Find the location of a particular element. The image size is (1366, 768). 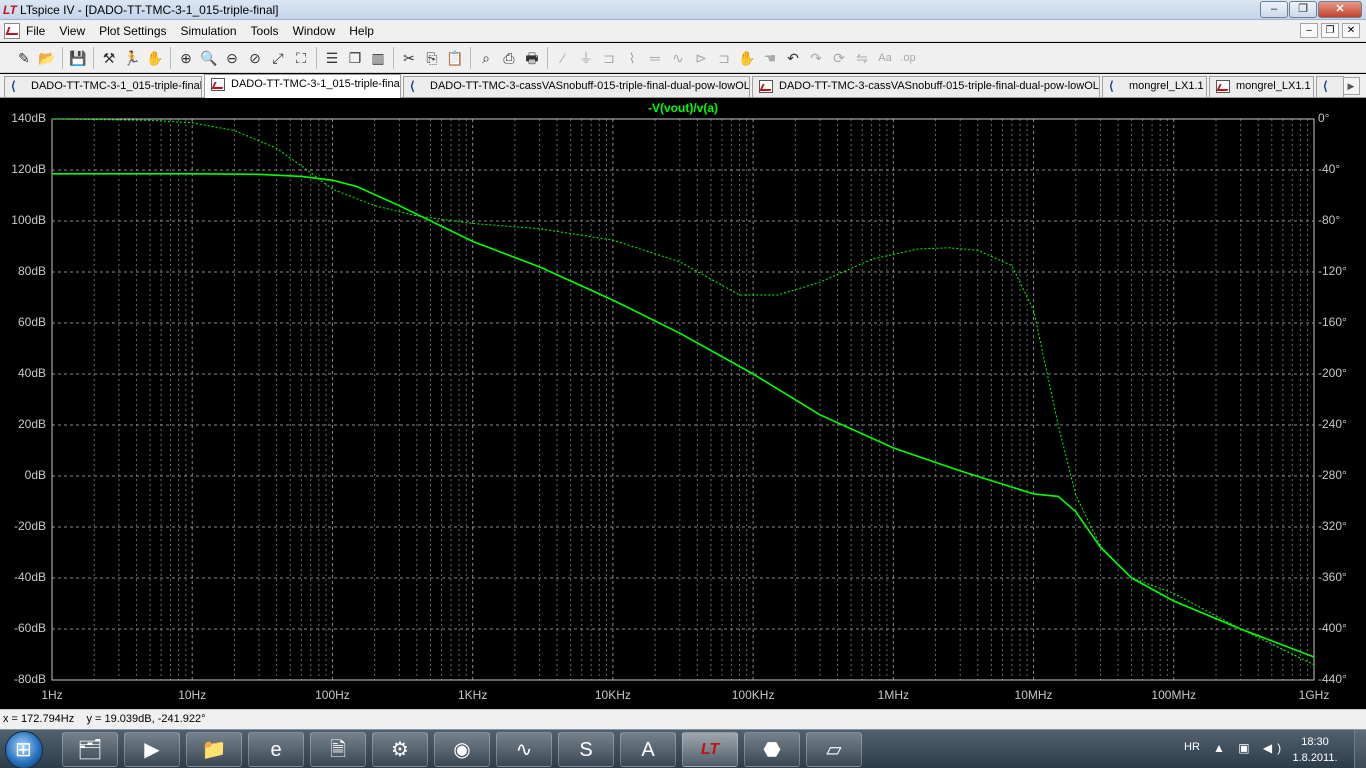

tab-plot: mongrel_LX1.1 is located at coordinates (1261, 86).